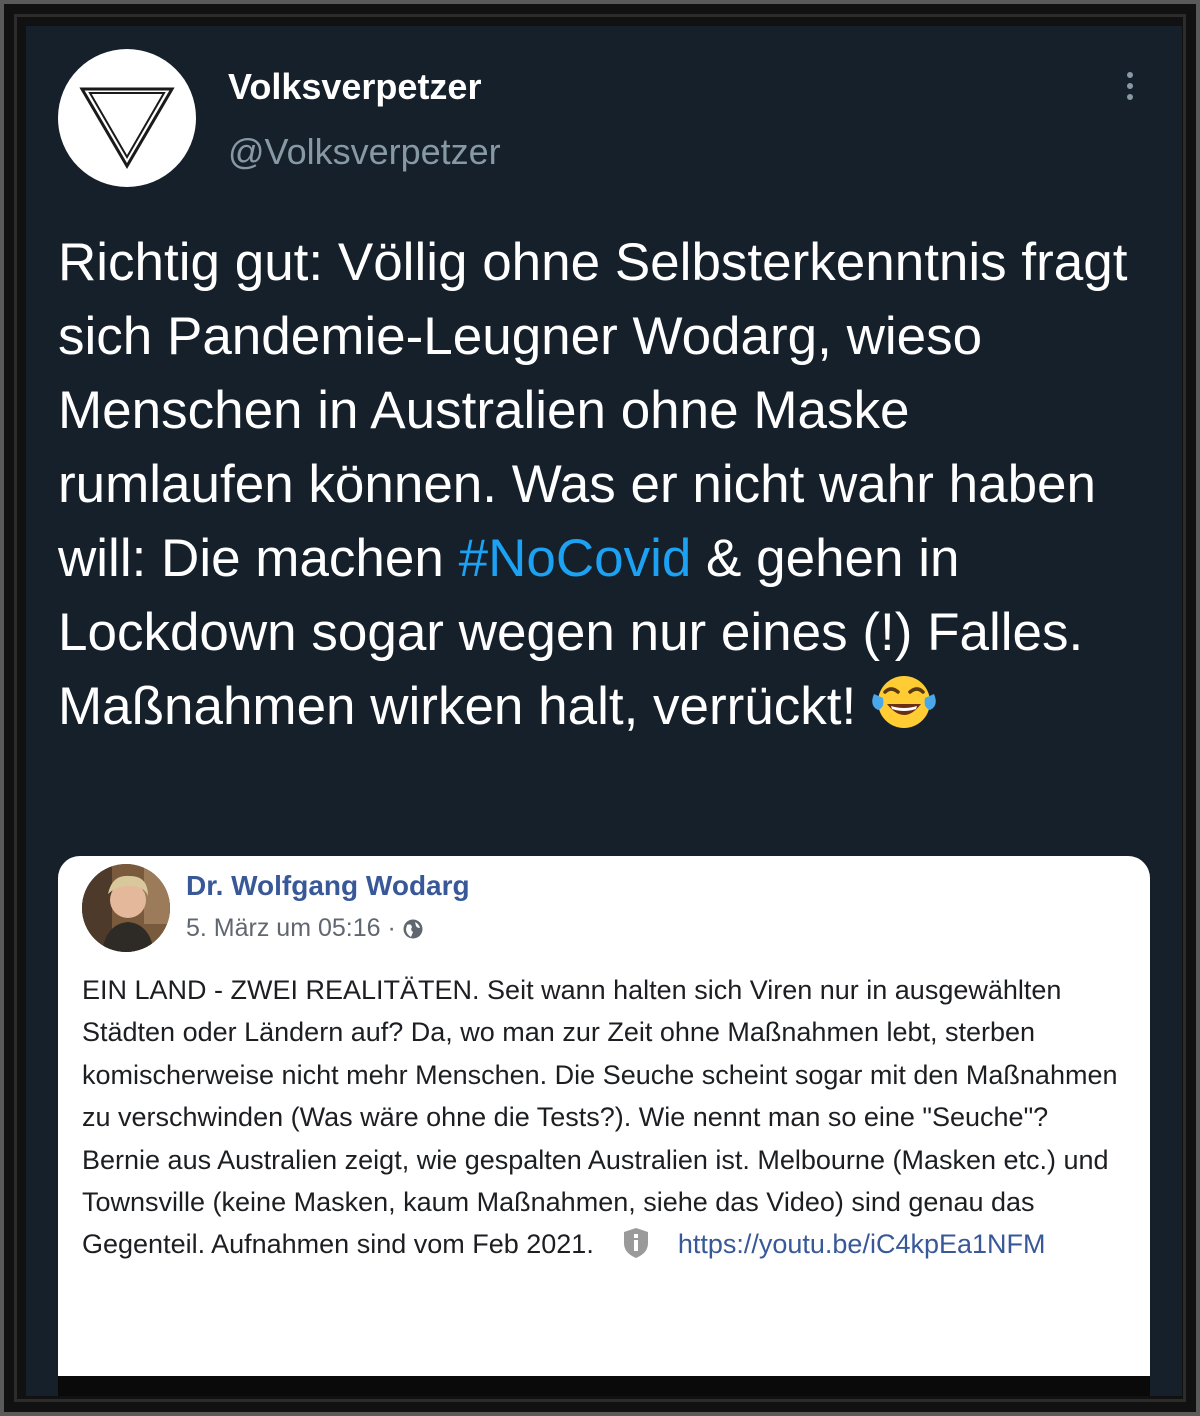  Describe the element at coordinates (1130, 90) in the screenshot. I see `more-vertical-icon` at that location.